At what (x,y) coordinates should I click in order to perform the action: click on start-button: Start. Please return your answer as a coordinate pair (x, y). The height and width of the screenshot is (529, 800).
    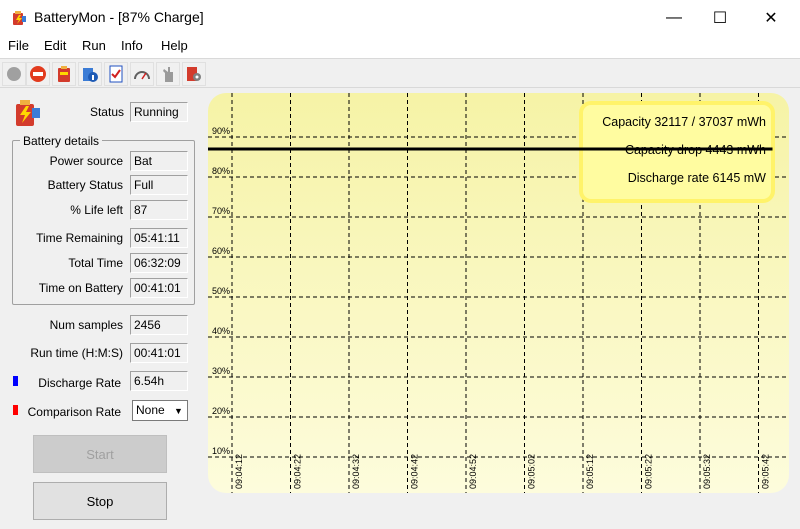
    Looking at the image, I should click on (100, 454).